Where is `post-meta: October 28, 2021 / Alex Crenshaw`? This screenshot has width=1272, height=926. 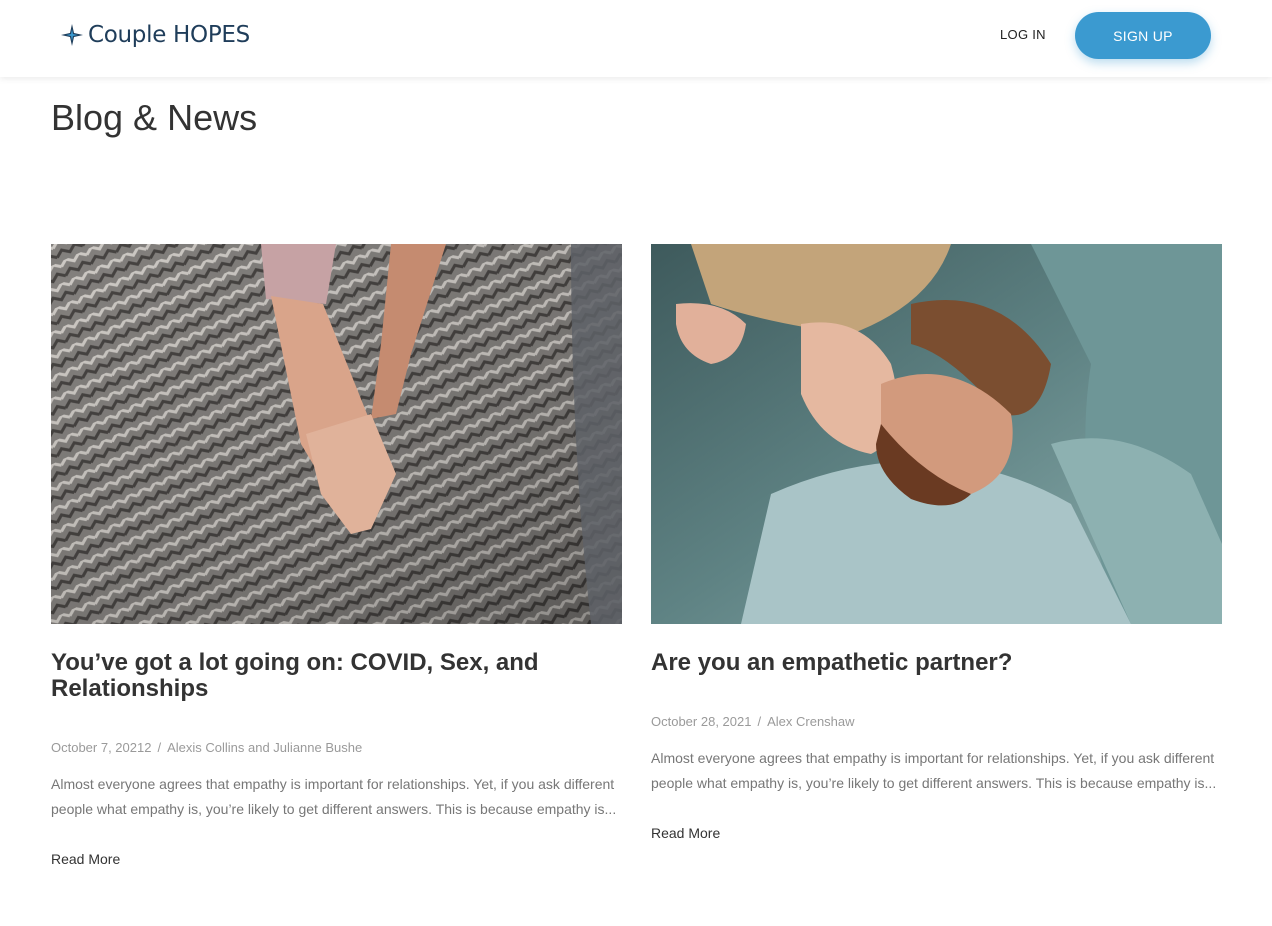
post-meta: October 28, 2021 / Alex Crenshaw is located at coordinates (936, 721).